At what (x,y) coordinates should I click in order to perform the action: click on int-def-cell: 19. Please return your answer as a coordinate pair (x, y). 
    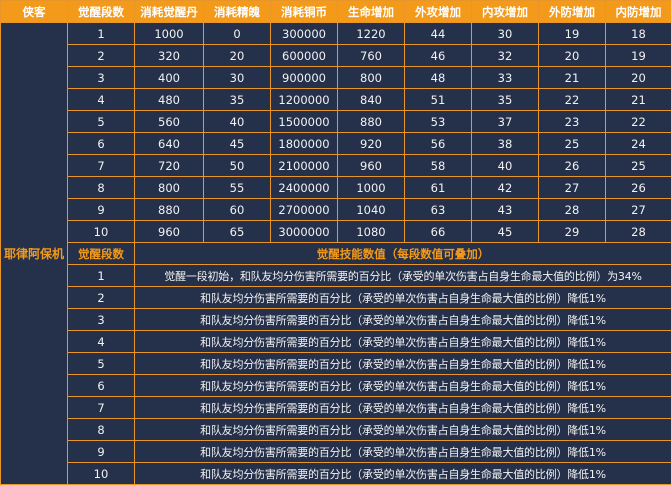
    Looking at the image, I should click on (638, 56).